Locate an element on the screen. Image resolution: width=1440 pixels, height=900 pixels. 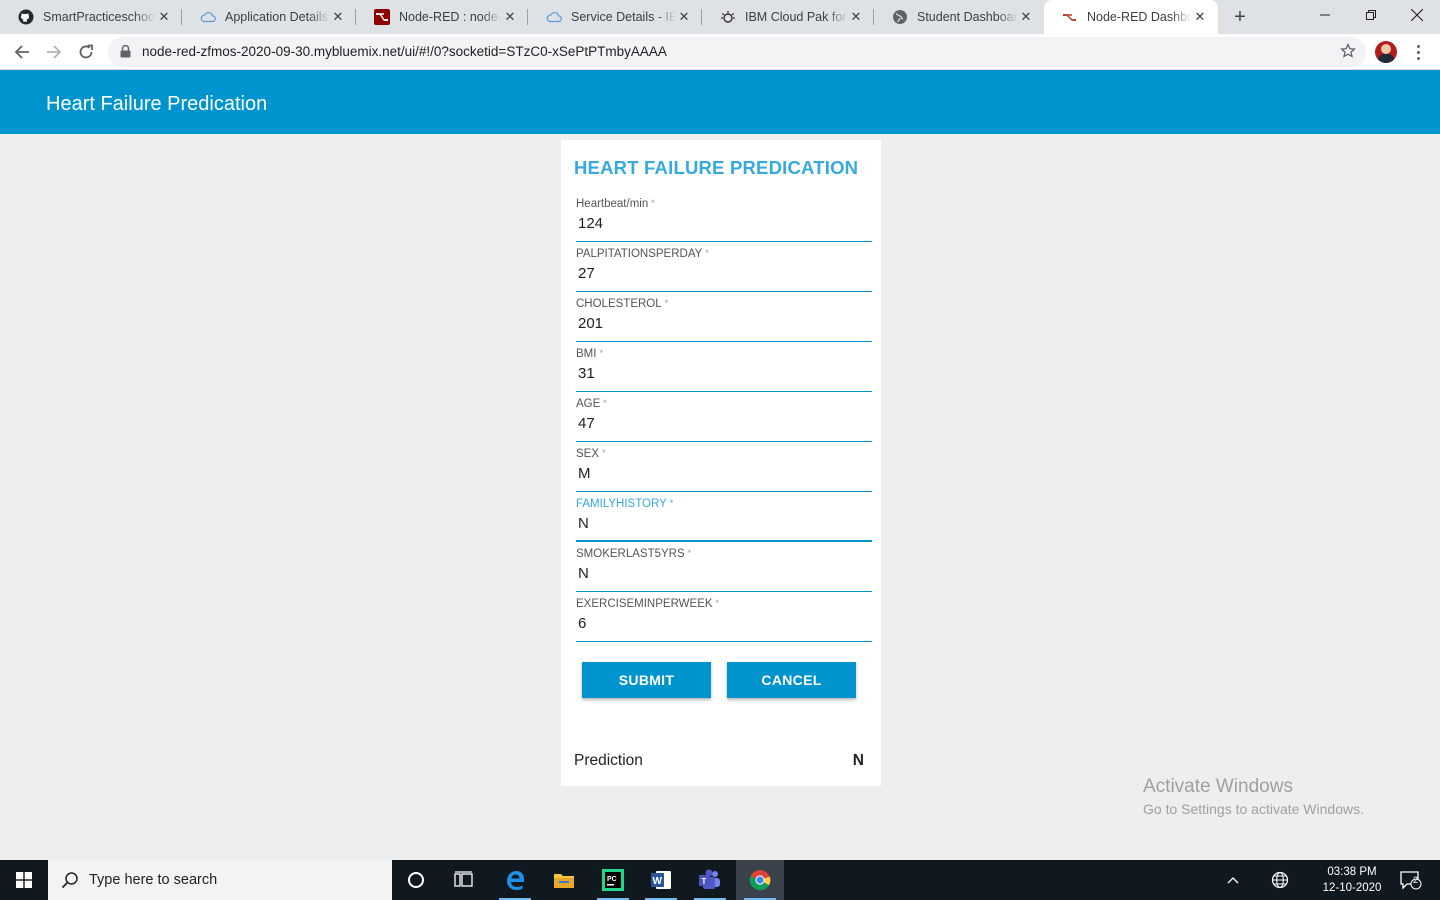
cholesterol-field: CHOLESTEROL * is located at coordinates (724, 320).